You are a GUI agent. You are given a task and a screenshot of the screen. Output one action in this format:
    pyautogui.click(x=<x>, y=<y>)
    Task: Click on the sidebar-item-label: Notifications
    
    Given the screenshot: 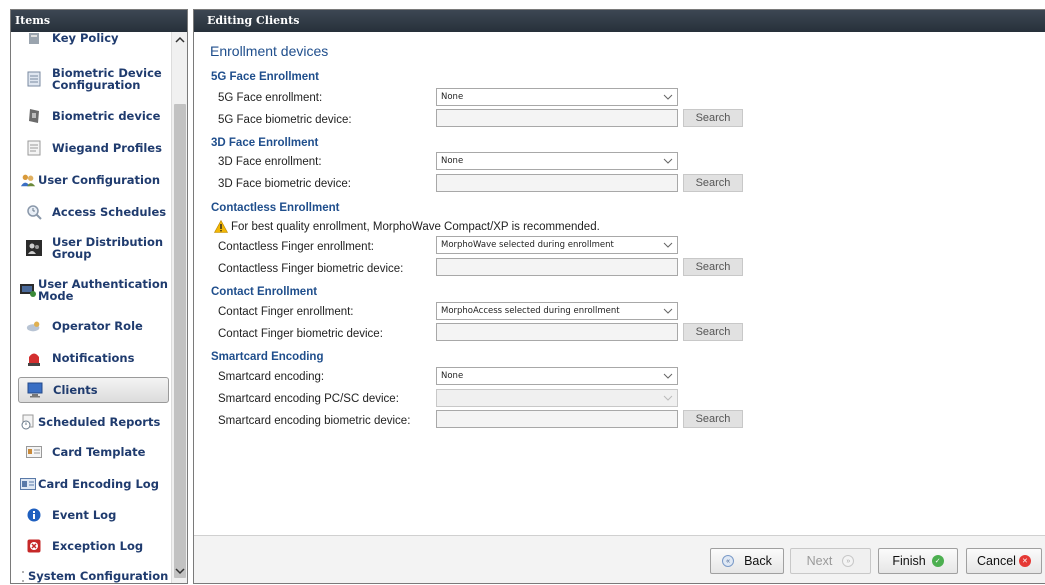 What is the action you would take?
    pyautogui.click(x=93, y=358)
    